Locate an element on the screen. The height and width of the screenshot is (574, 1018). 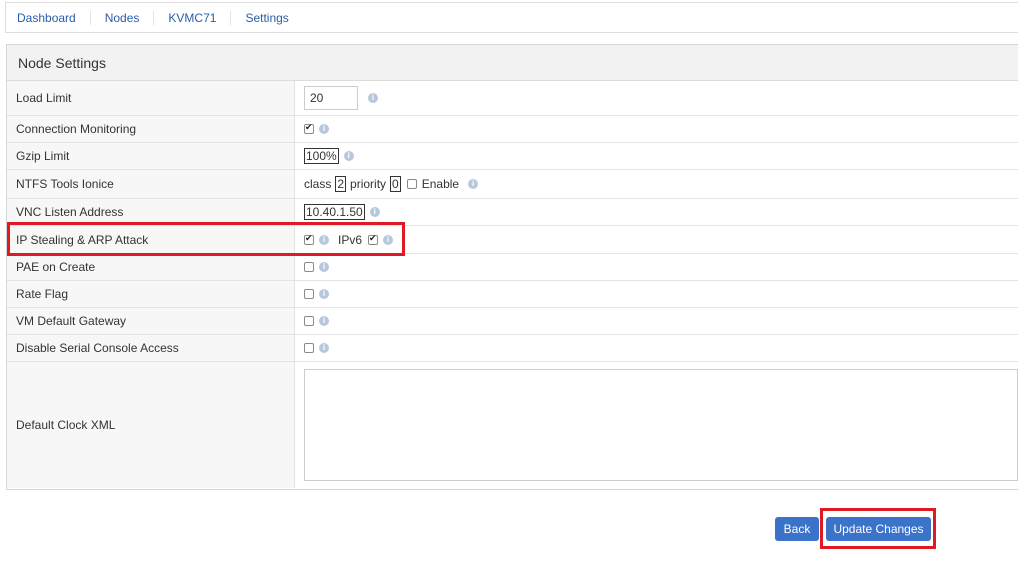
breadcrumb-settings: Settings is located at coordinates (266, 18).